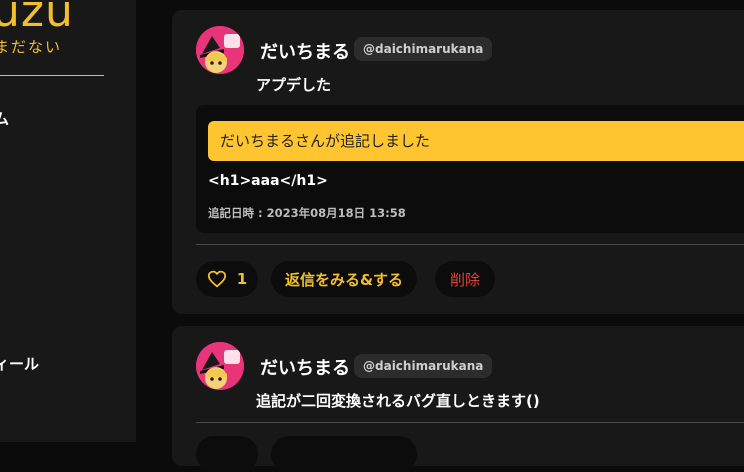 The image size is (744, 472). What do you see at coordinates (37, 18) in the screenshot?
I see `app-logo: uzu` at bounding box center [37, 18].